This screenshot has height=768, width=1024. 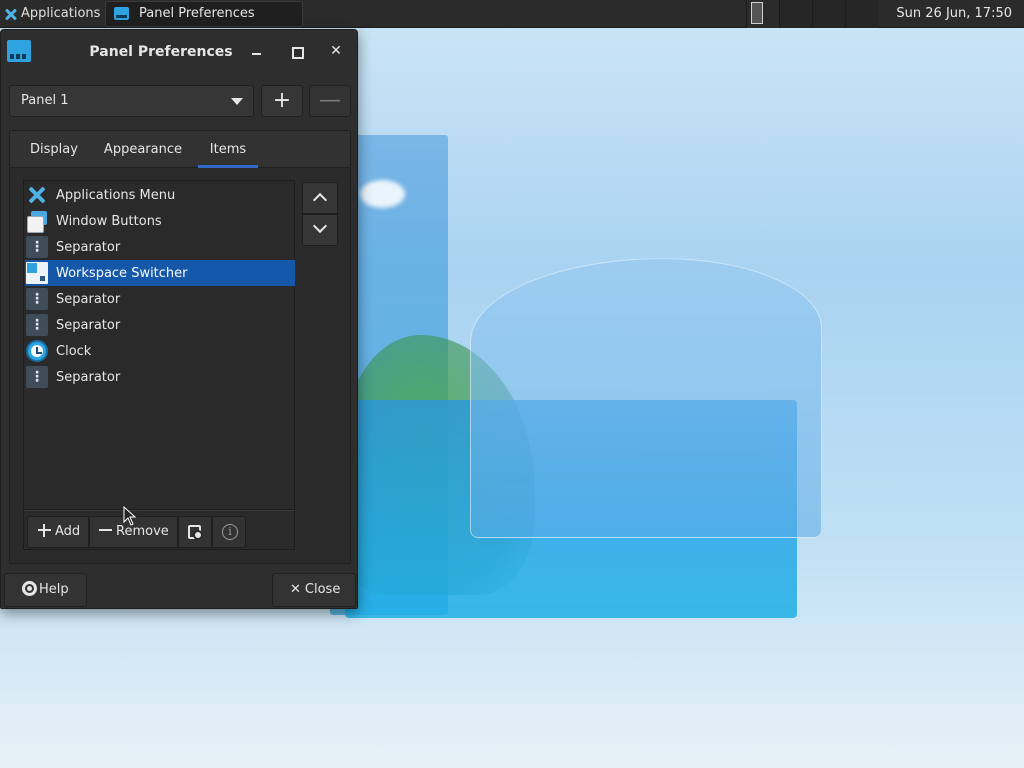 I want to click on list-item: Window Buttons, so click(x=160, y=221).